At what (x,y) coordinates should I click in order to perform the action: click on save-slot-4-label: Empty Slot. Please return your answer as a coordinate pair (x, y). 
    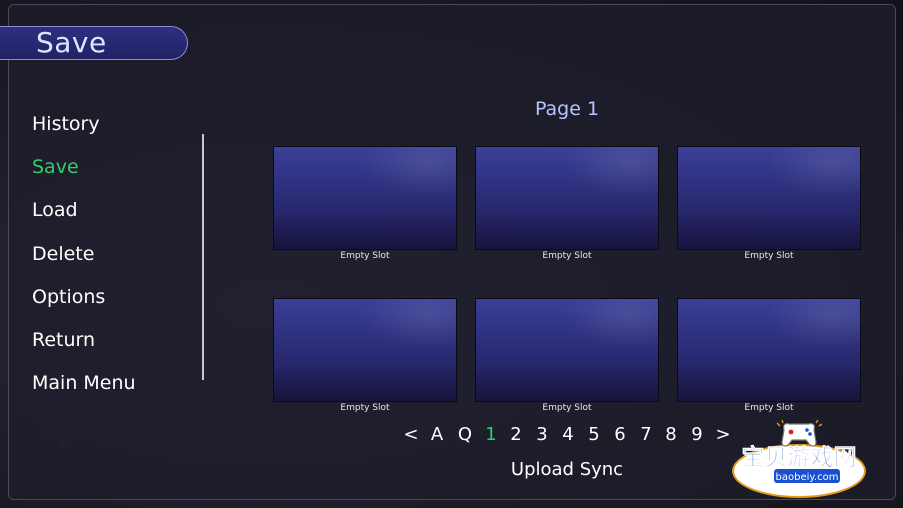
    Looking at the image, I should click on (365, 408).